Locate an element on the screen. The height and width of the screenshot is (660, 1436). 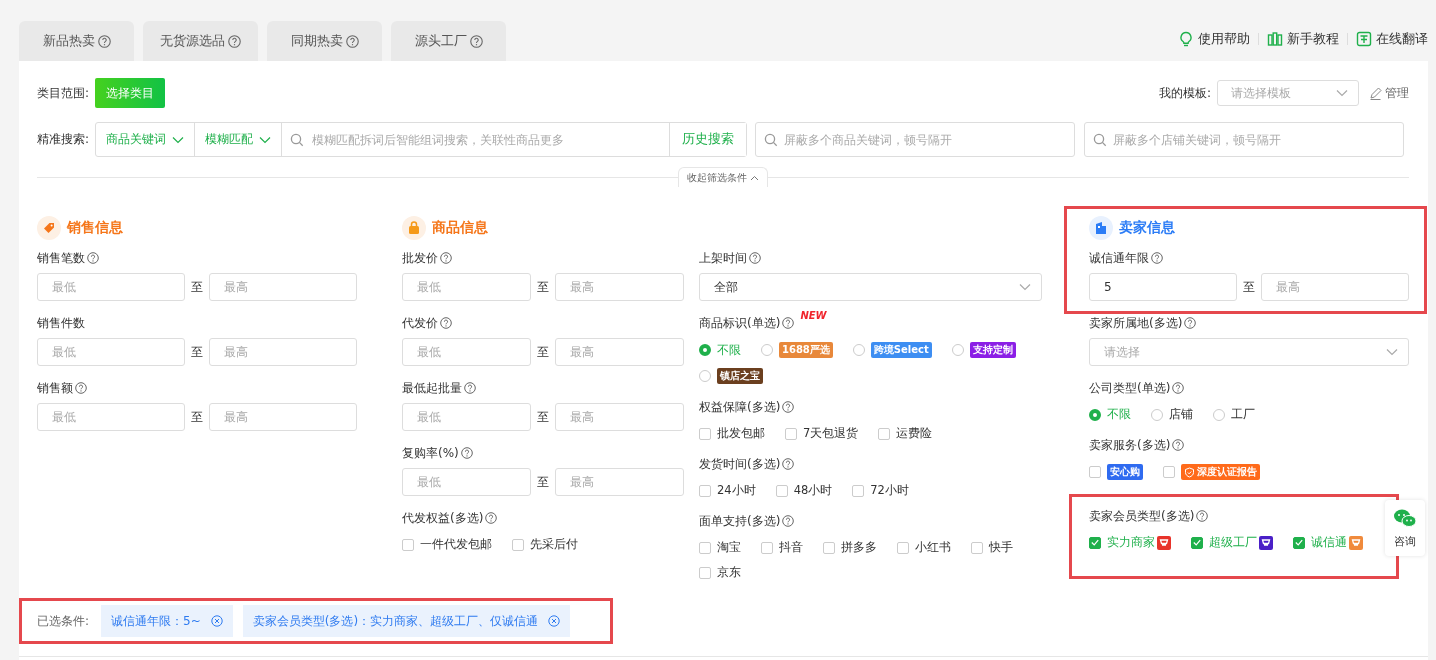
checkbox-option: 一件代发包邮 is located at coordinates (447, 544).